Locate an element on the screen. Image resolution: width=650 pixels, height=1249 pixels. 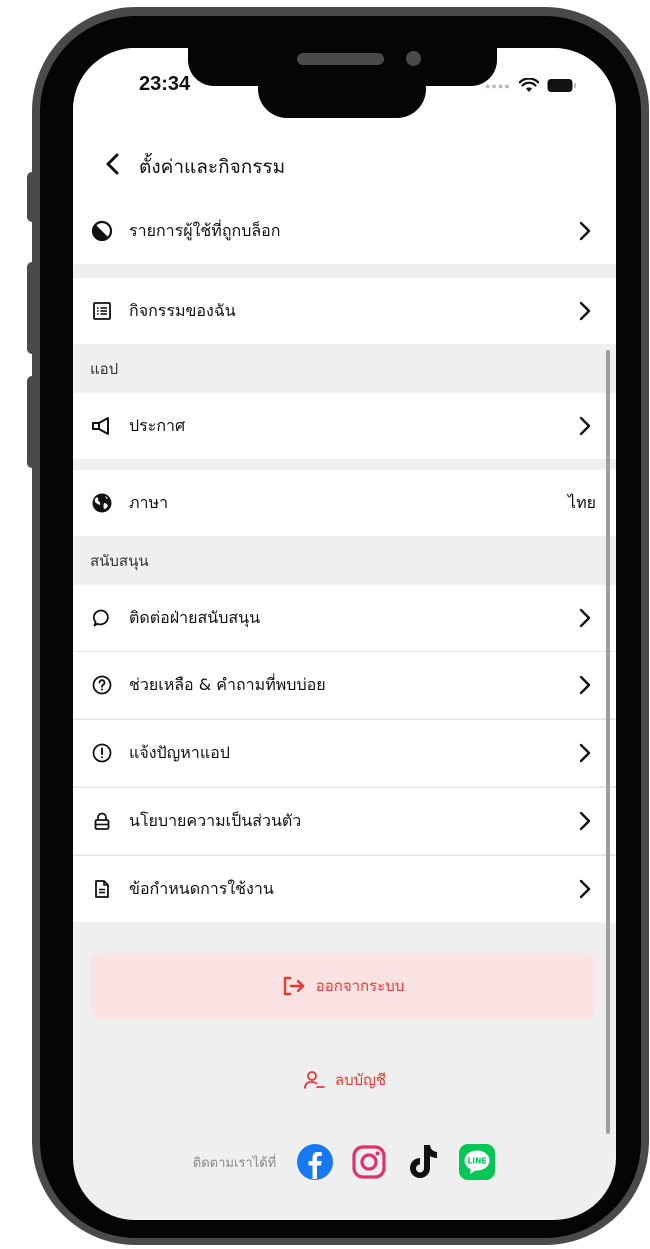
line-icon: LINE is located at coordinates (477, 1162).